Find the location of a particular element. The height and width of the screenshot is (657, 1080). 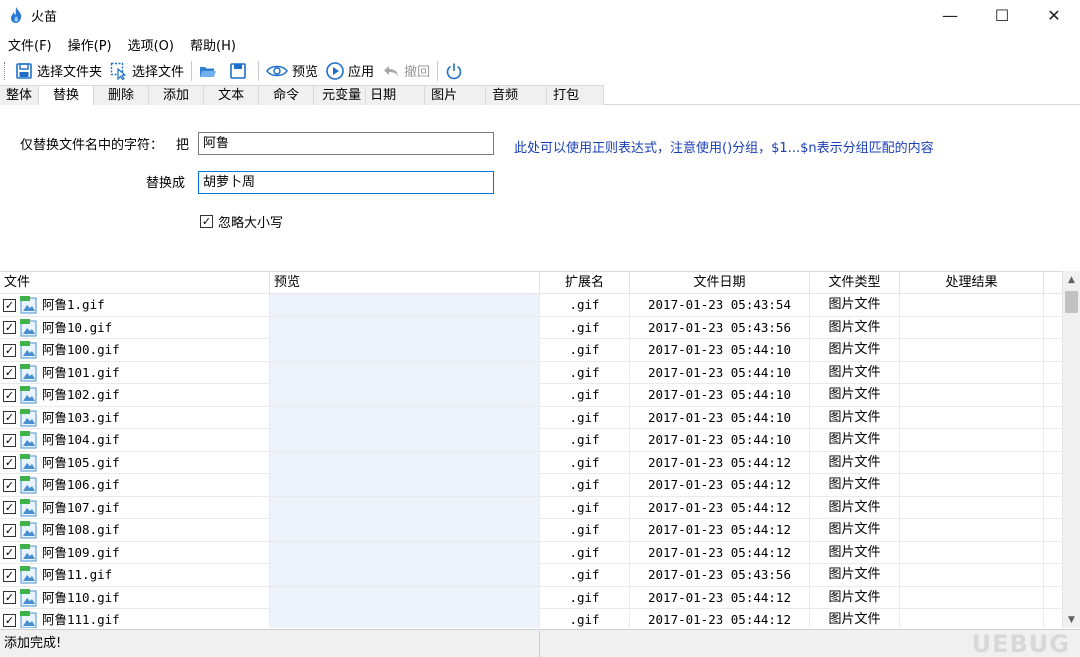

column-header-result: 处理结果 is located at coordinates (972, 283).